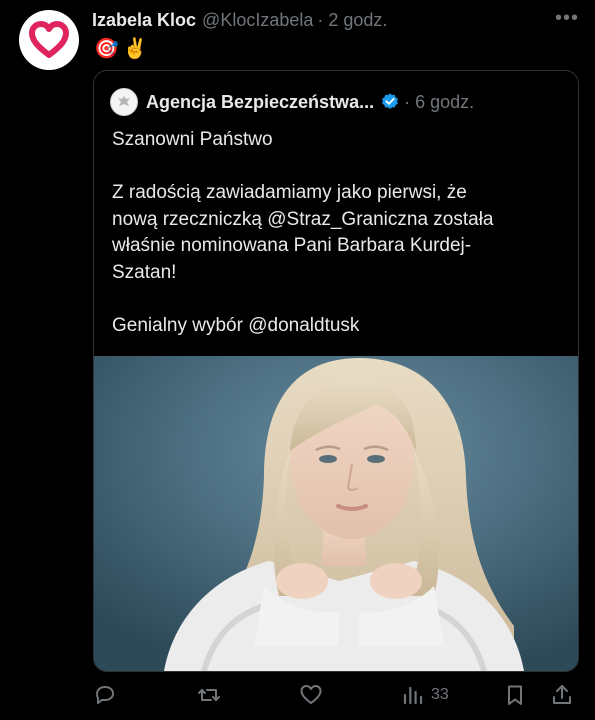 The height and width of the screenshot is (720, 595). What do you see at coordinates (192, 139) in the screenshot?
I see `text-line: Szanowni Państwo` at bounding box center [192, 139].